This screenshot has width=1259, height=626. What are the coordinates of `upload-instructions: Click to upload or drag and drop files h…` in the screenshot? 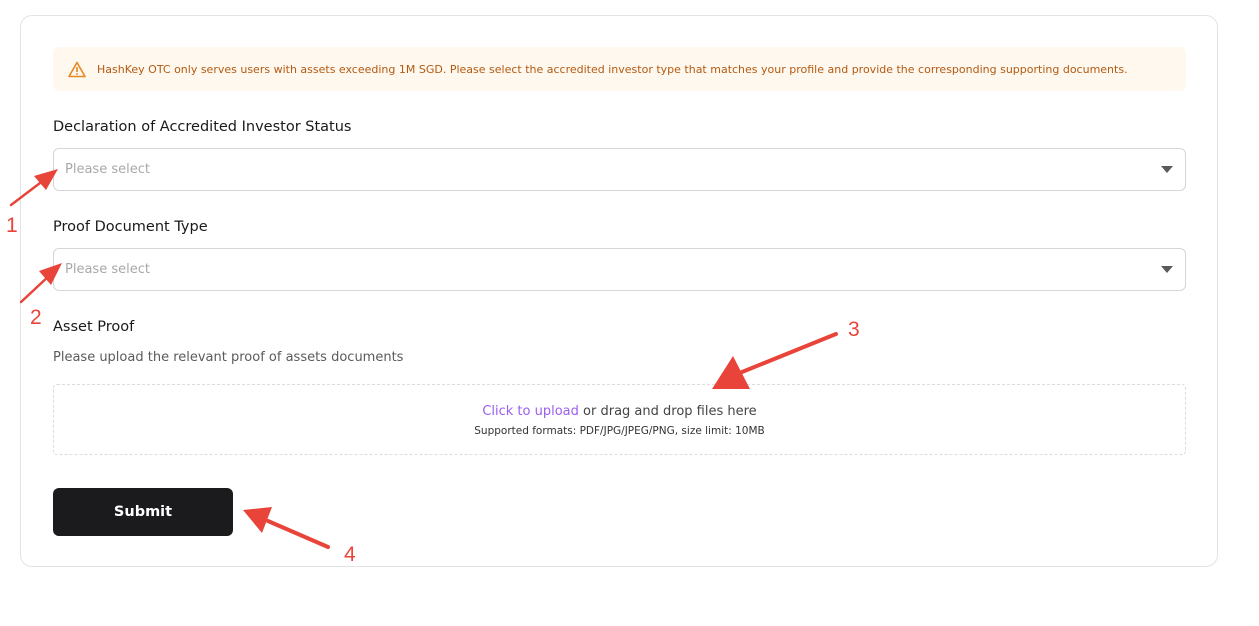 It's located at (619, 411).